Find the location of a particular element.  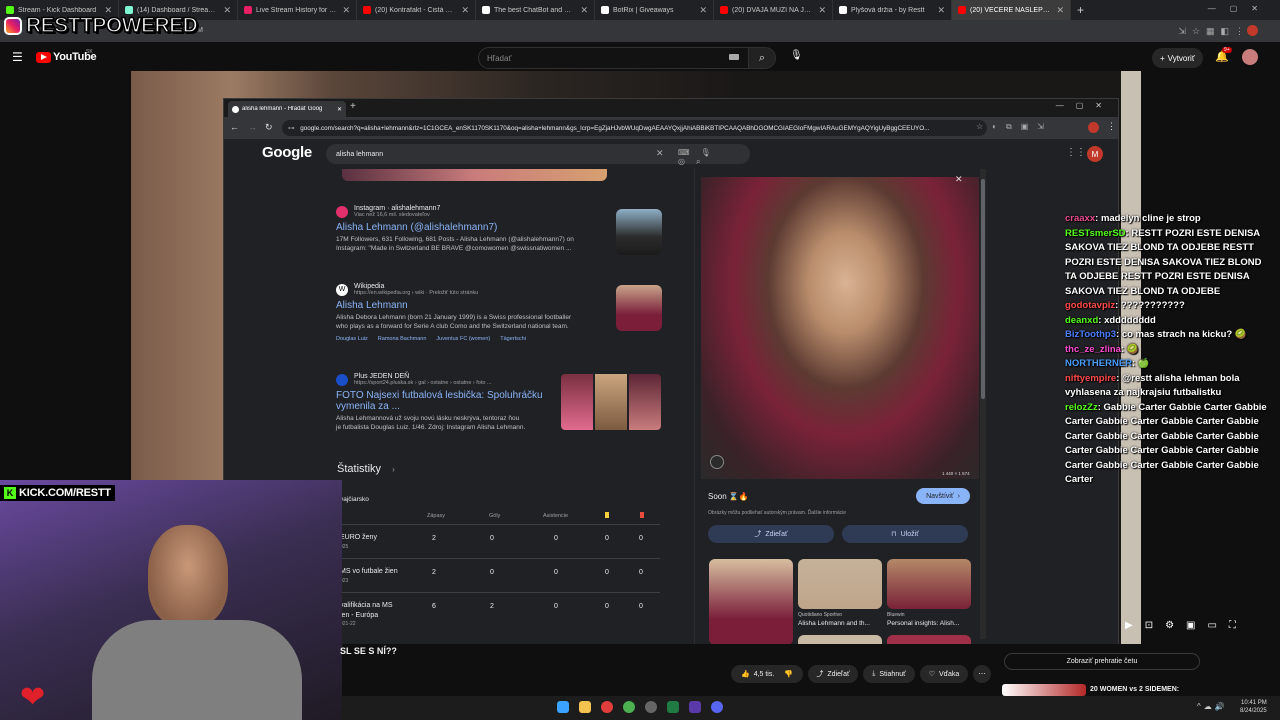

stats-heading: Štatistiky › is located at coordinates (366, 469).